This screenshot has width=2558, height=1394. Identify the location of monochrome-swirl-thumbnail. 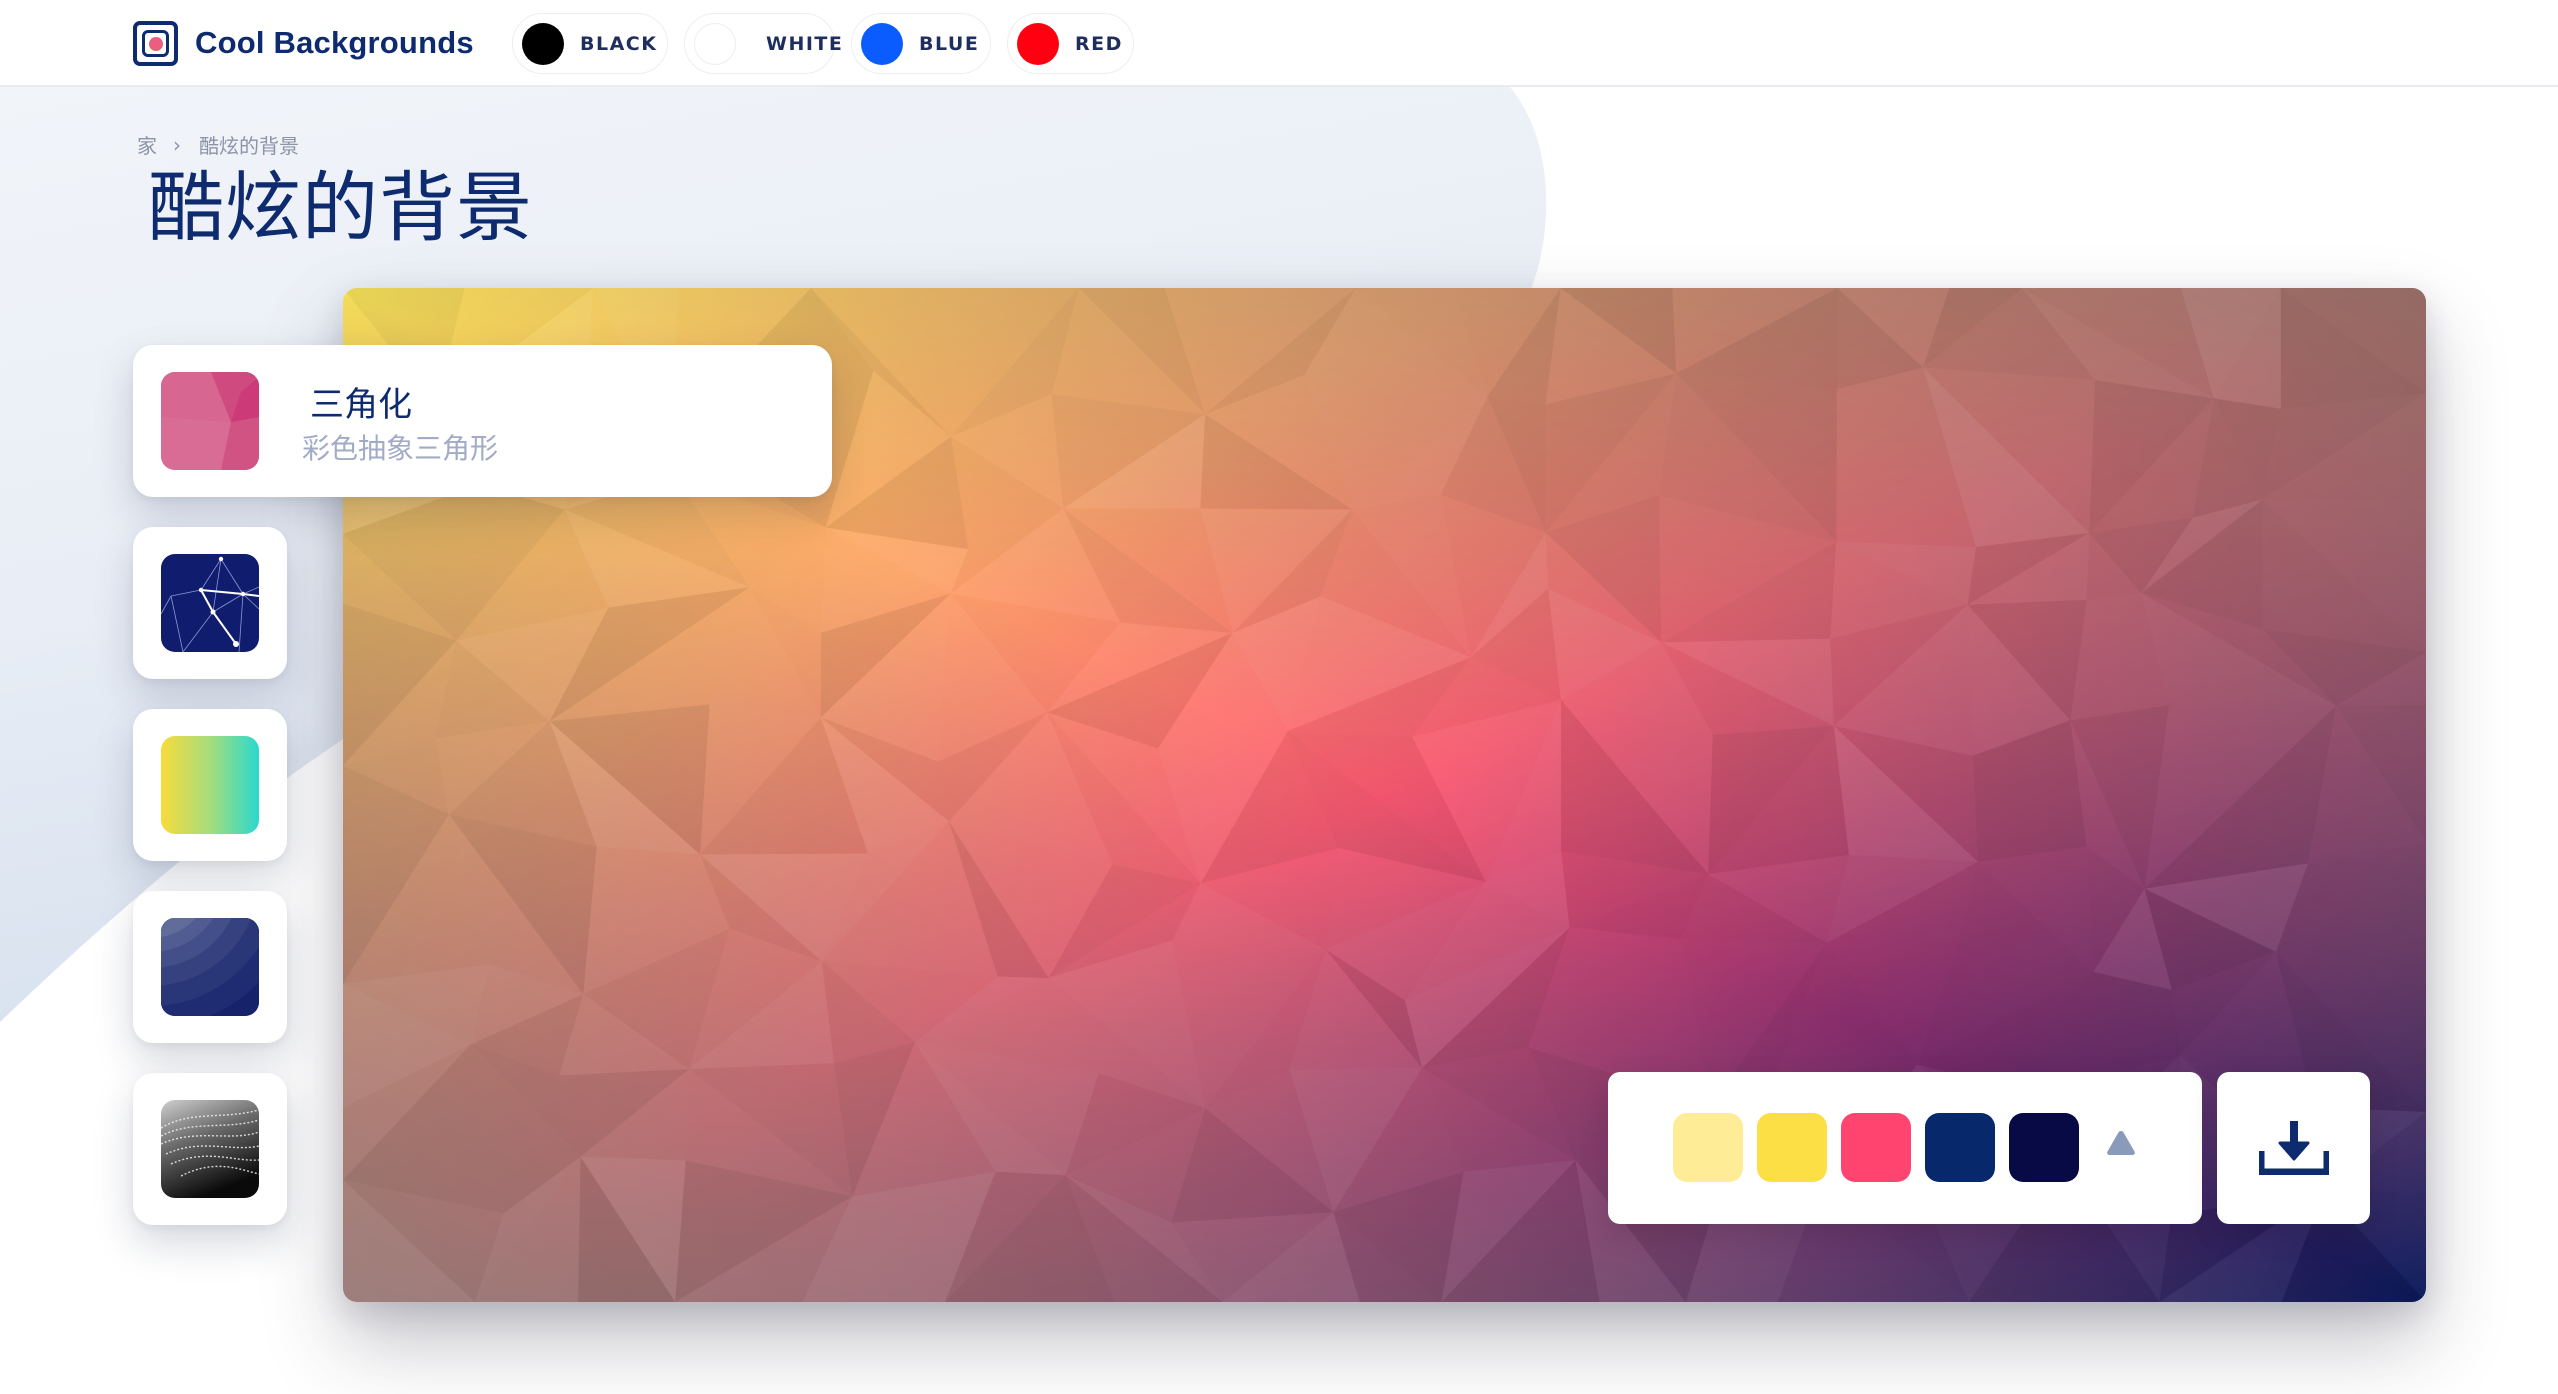
(210, 1149).